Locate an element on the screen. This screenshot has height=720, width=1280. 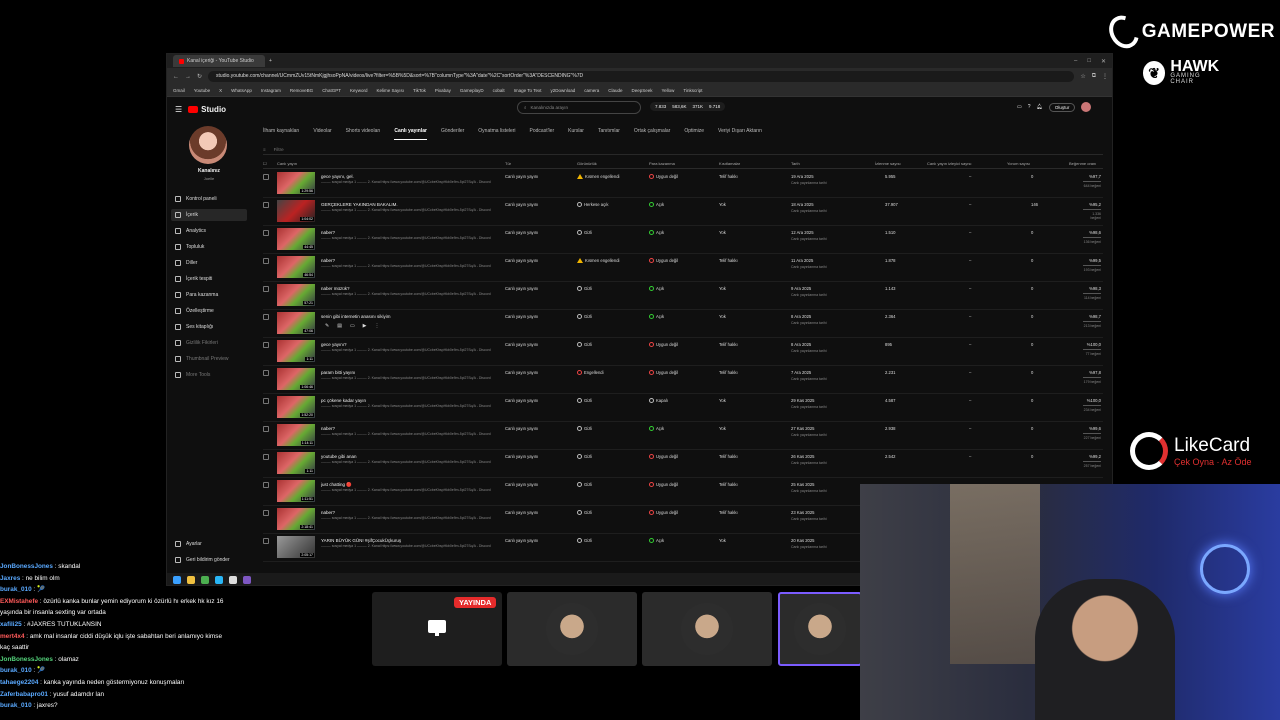
sidebar-item-8: Ses kitaplığı is located at coordinates (209, 327).